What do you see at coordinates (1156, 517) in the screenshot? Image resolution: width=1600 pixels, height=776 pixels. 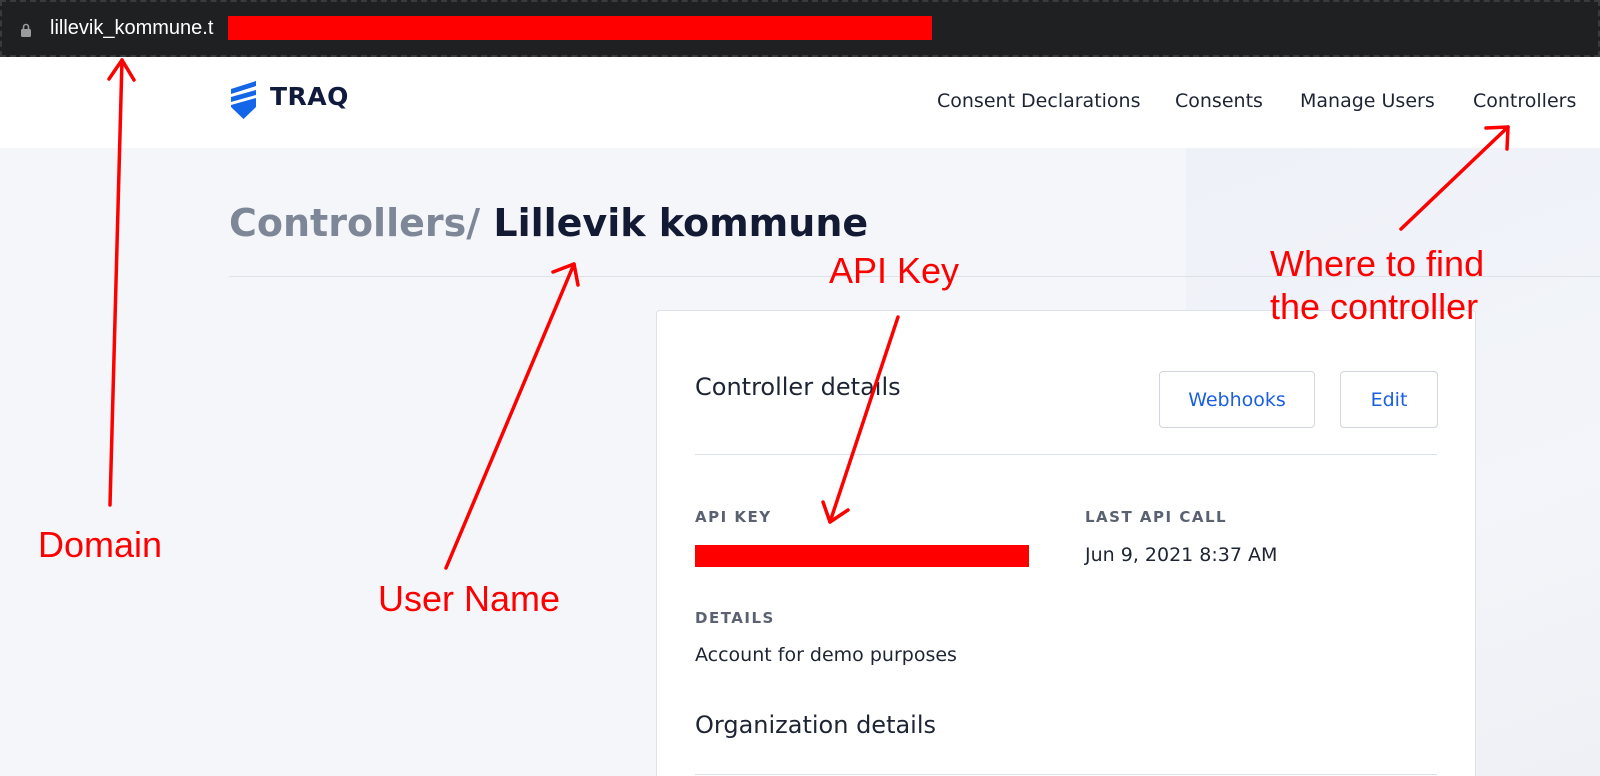 I see `last-api-call-label: LAST API CALL` at bounding box center [1156, 517].